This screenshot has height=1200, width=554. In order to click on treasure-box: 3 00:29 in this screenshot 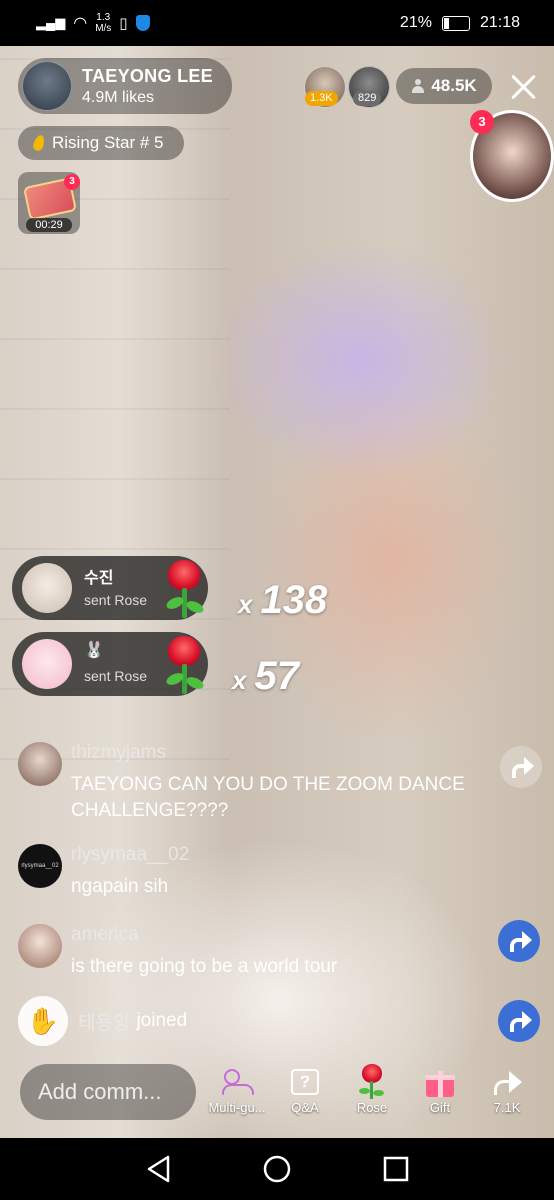, I will do `click(49, 203)`.